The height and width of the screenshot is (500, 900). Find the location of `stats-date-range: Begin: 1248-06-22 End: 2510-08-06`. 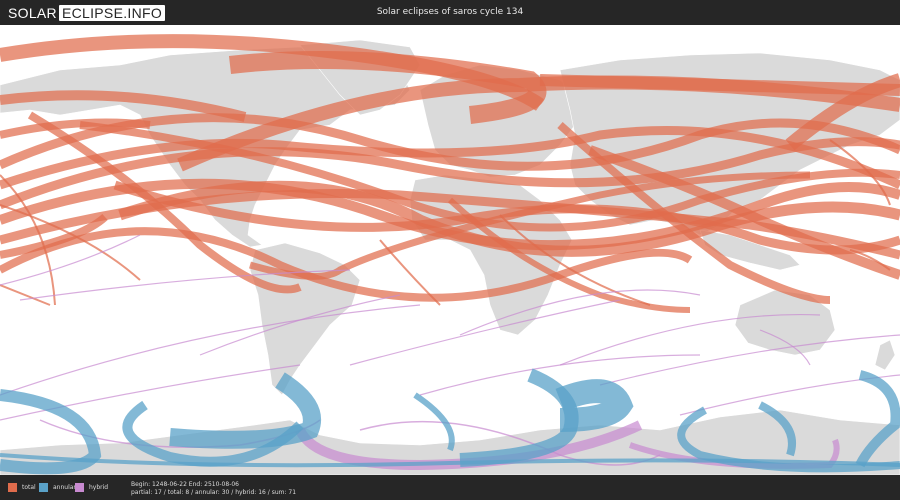

stats-date-range: Begin: 1248-06-22 End: 2510-08-06 is located at coordinates (185, 484).